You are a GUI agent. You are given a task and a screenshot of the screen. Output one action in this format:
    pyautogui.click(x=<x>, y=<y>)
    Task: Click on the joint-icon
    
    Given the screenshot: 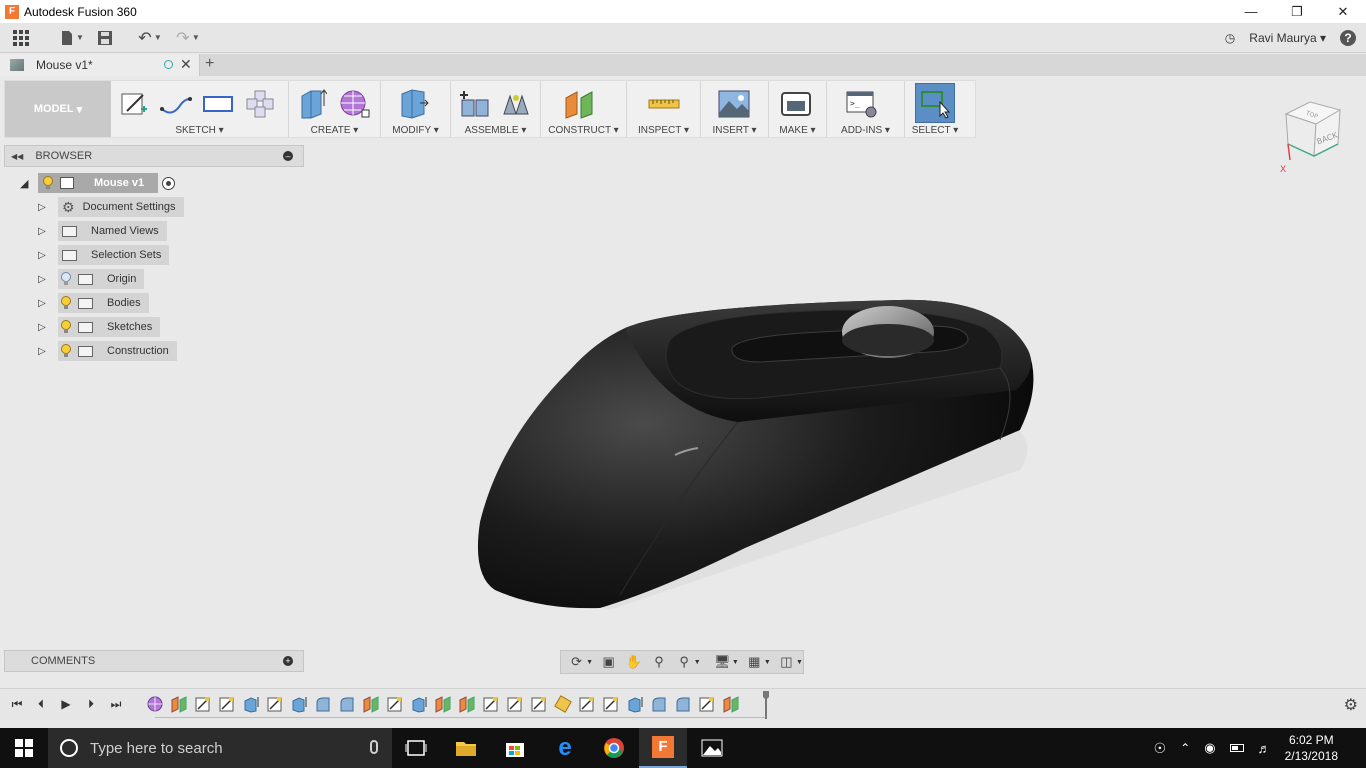 What is the action you would take?
    pyautogui.click(x=516, y=104)
    